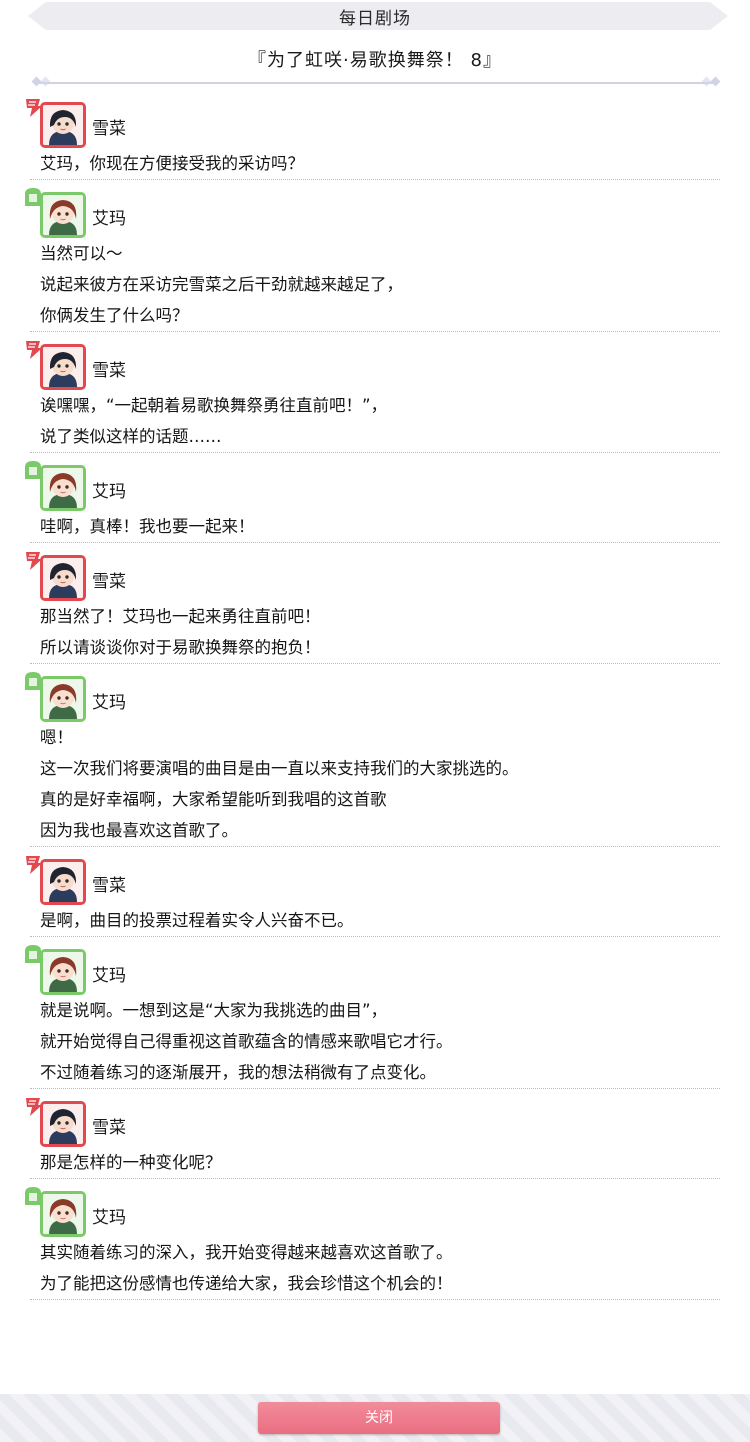 The height and width of the screenshot is (1442, 750). Describe the element at coordinates (172, 163) in the screenshot. I see `dialogue-line: 艾玛，你现在方便接受我的采访吗？` at that location.